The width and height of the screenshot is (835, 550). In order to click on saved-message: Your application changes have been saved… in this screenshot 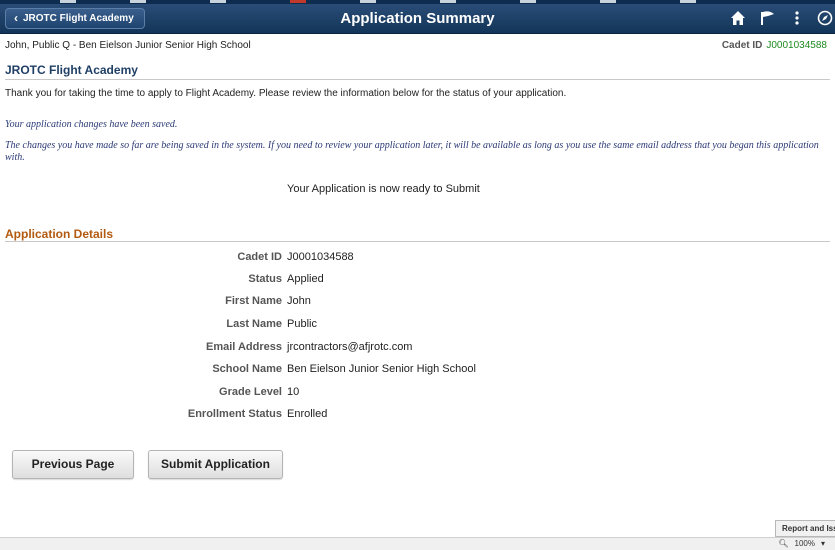, I will do `click(91, 124)`.